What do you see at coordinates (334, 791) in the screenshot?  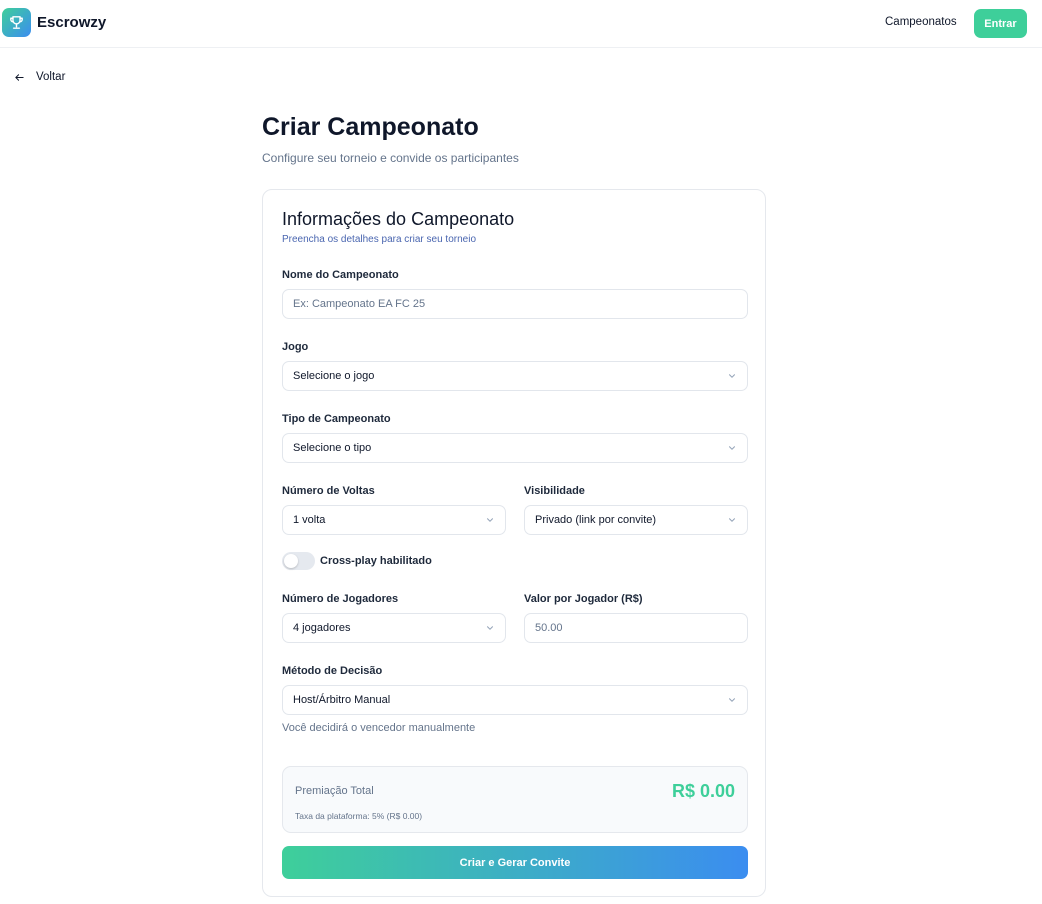 I see `prize-label: Premiação Total` at bounding box center [334, 791].